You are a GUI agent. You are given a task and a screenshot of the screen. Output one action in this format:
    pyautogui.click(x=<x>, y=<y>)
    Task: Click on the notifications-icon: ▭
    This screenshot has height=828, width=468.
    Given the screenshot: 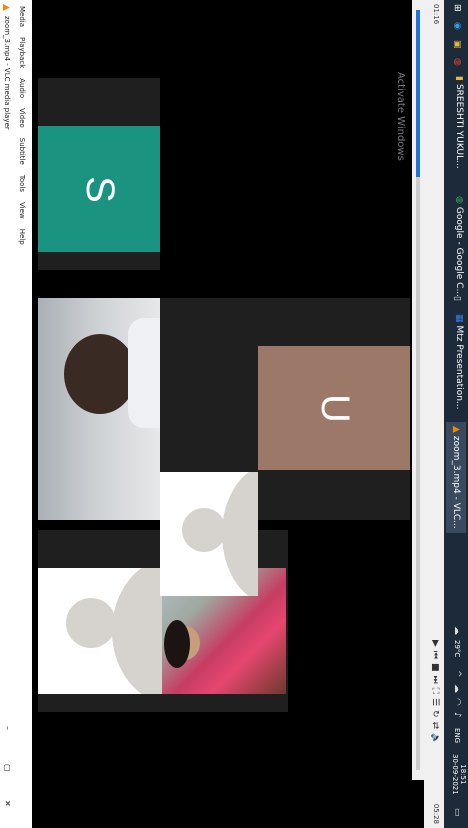 What is the action you would take?
    pyautogui.click(x=457, y=812)
    